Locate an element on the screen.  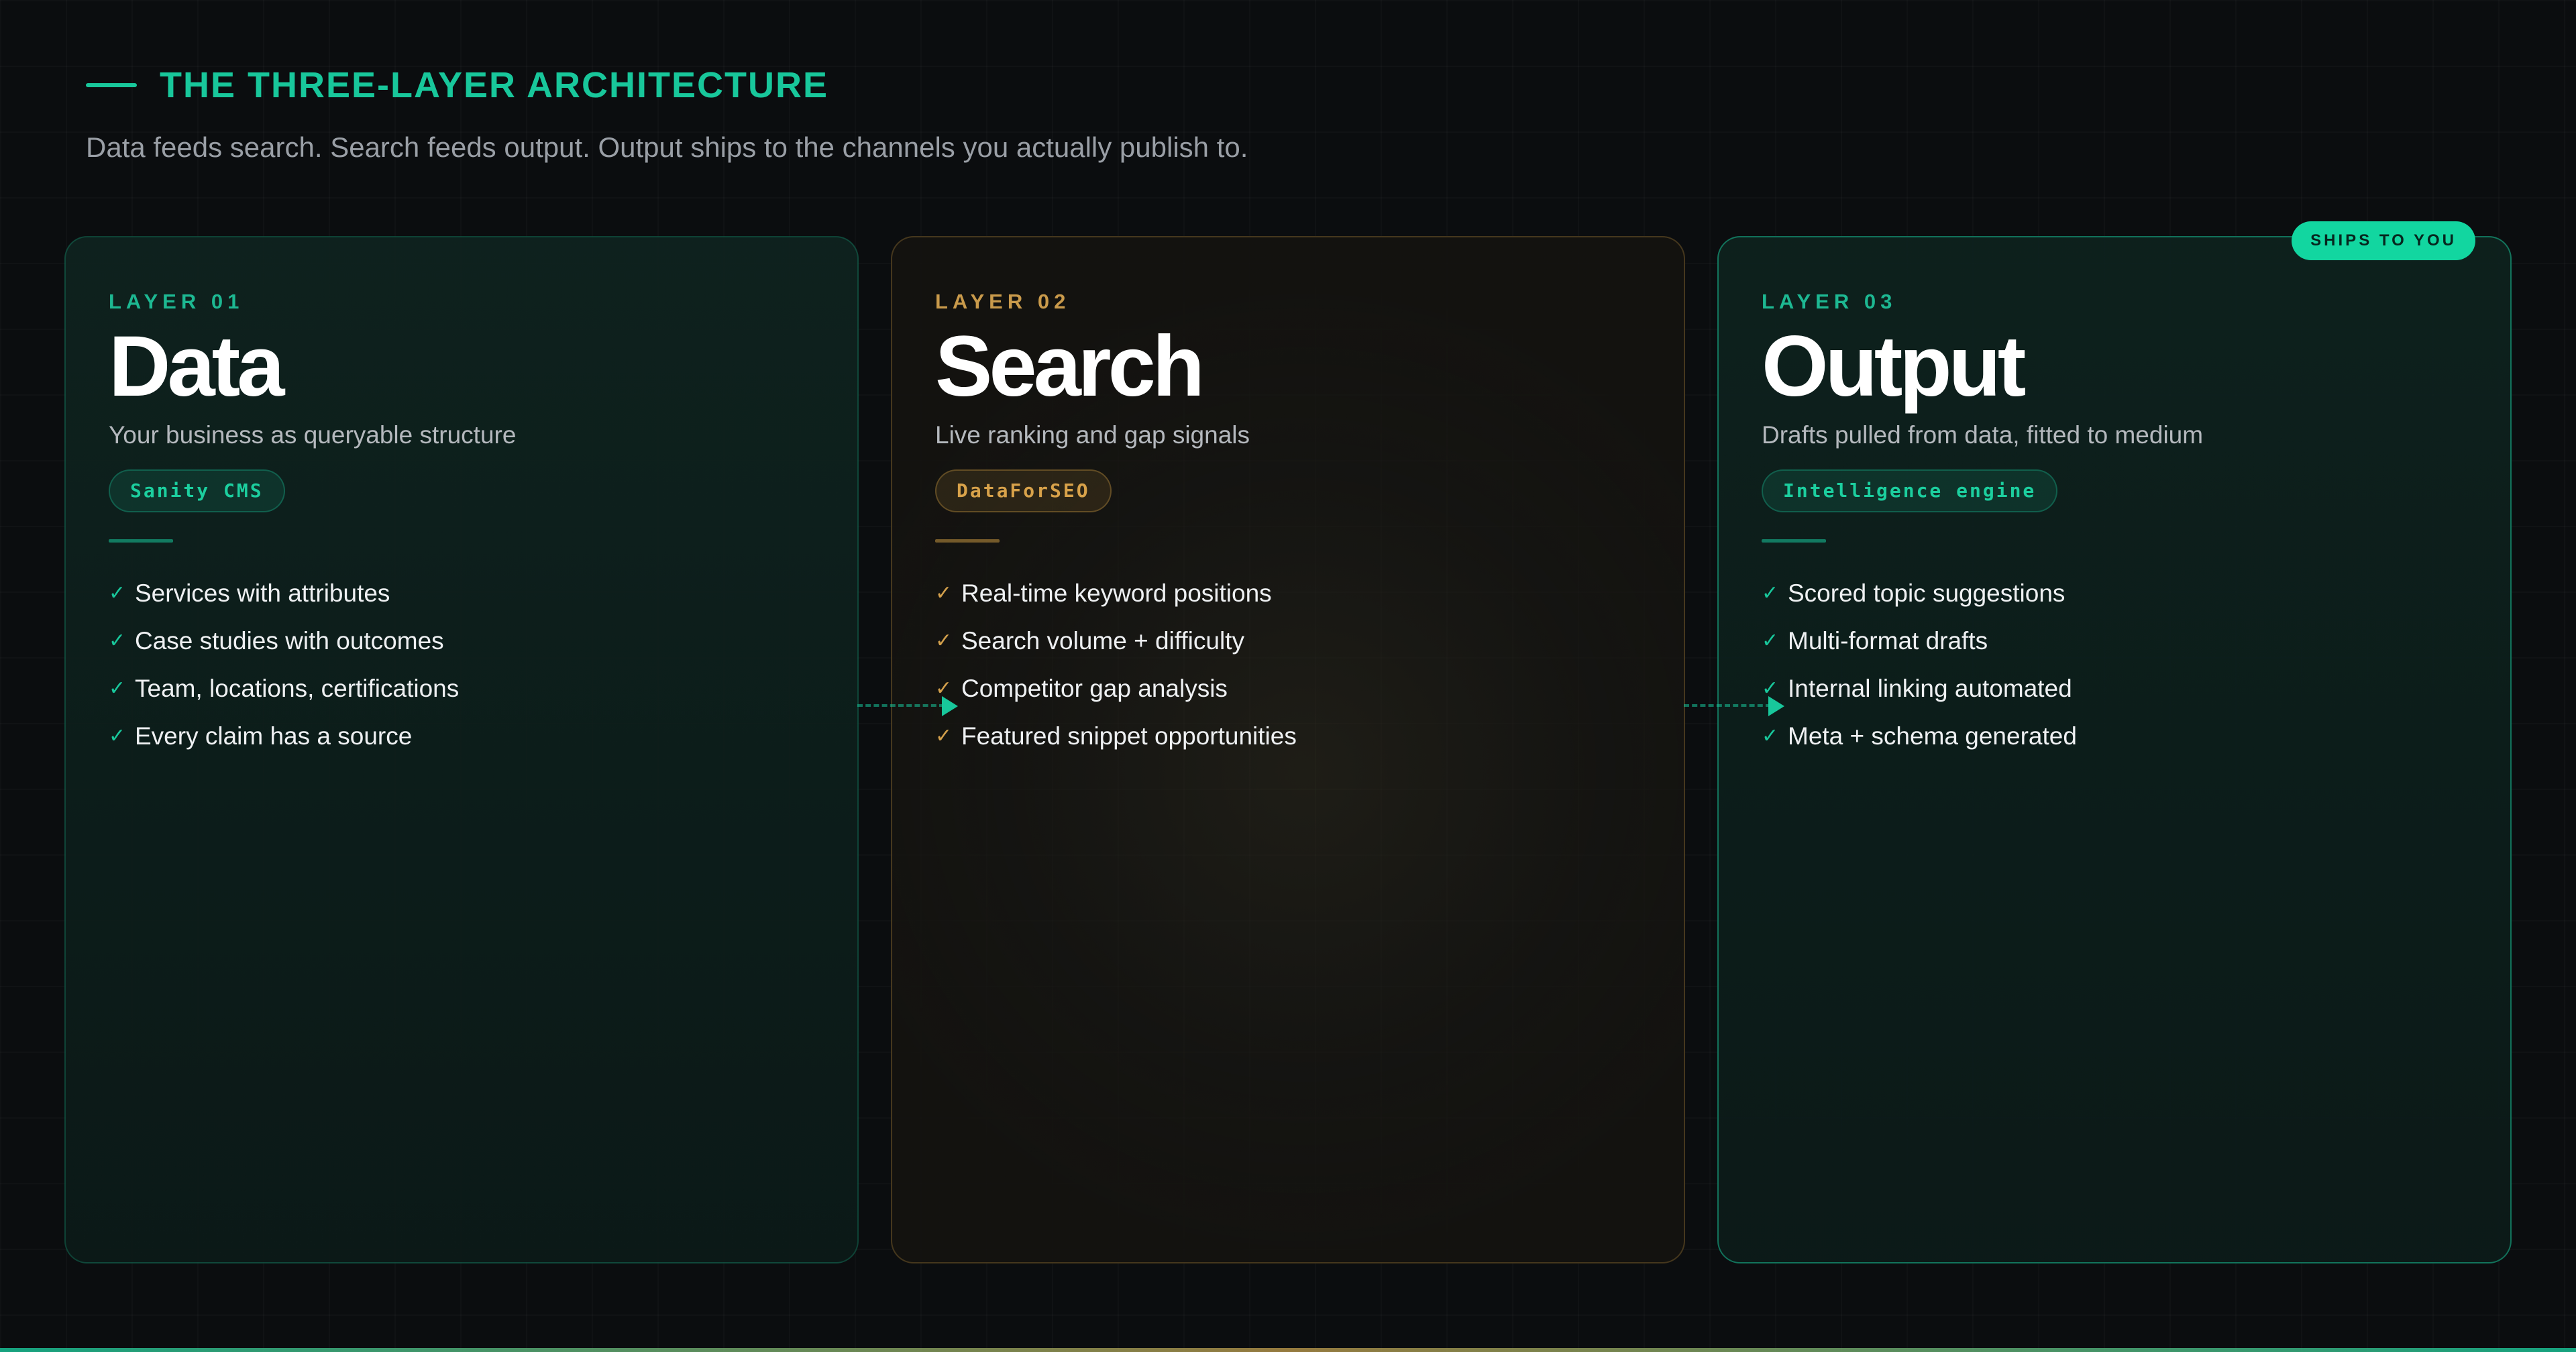
layer-description: Live ranking and gap signals is located at coordinates (1092, 435).